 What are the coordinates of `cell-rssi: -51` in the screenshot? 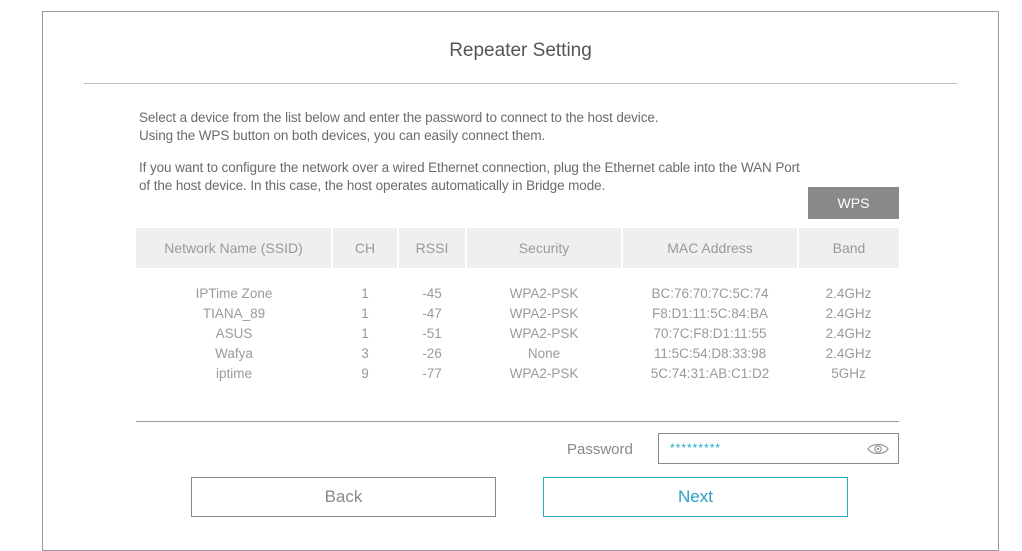 It's located at (432, 333).